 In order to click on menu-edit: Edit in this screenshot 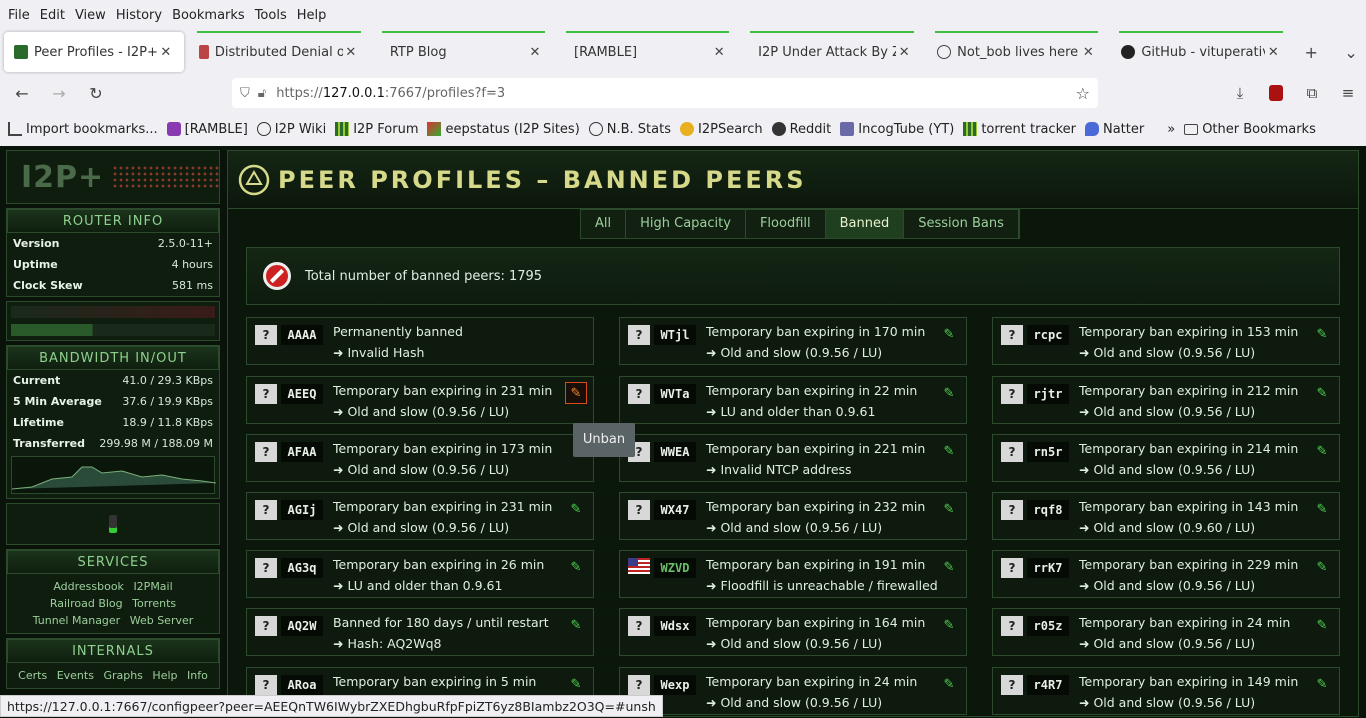, I will do `click(52, 15)`.